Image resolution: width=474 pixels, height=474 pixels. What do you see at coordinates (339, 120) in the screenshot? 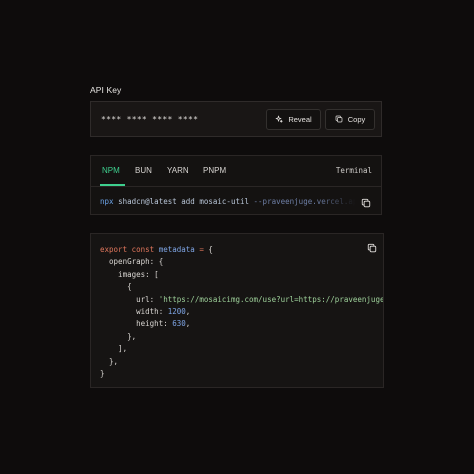
I see `copy-icon` at bounding box center [339, 120].